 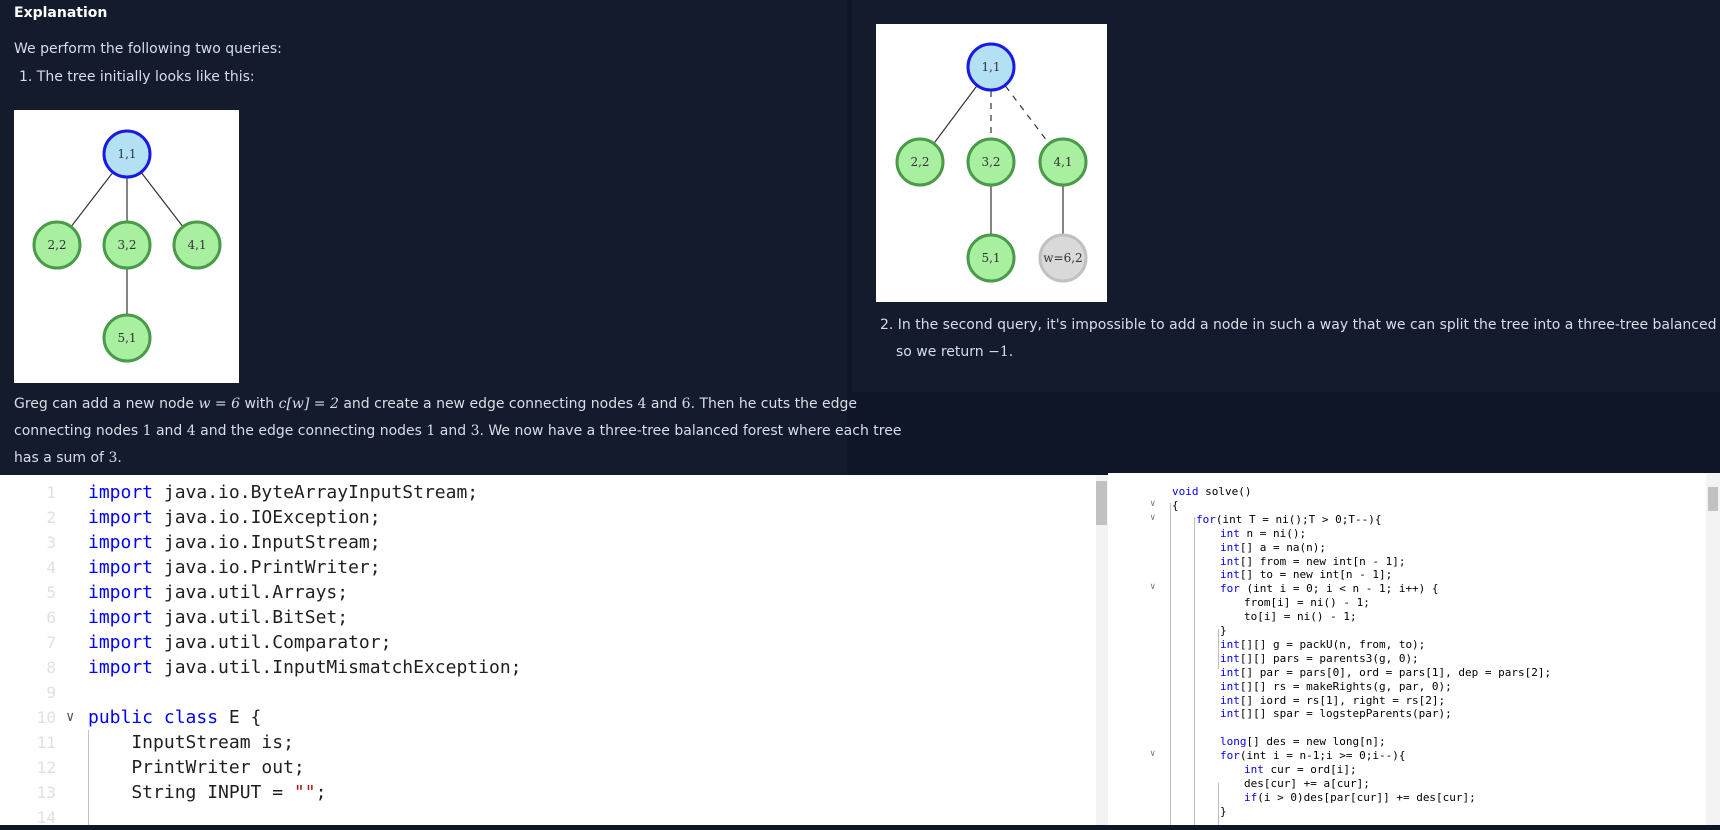 I want to click on code-line: for (int i = 0; i < n - 1; i++) {, so click(x=1329, y=589).